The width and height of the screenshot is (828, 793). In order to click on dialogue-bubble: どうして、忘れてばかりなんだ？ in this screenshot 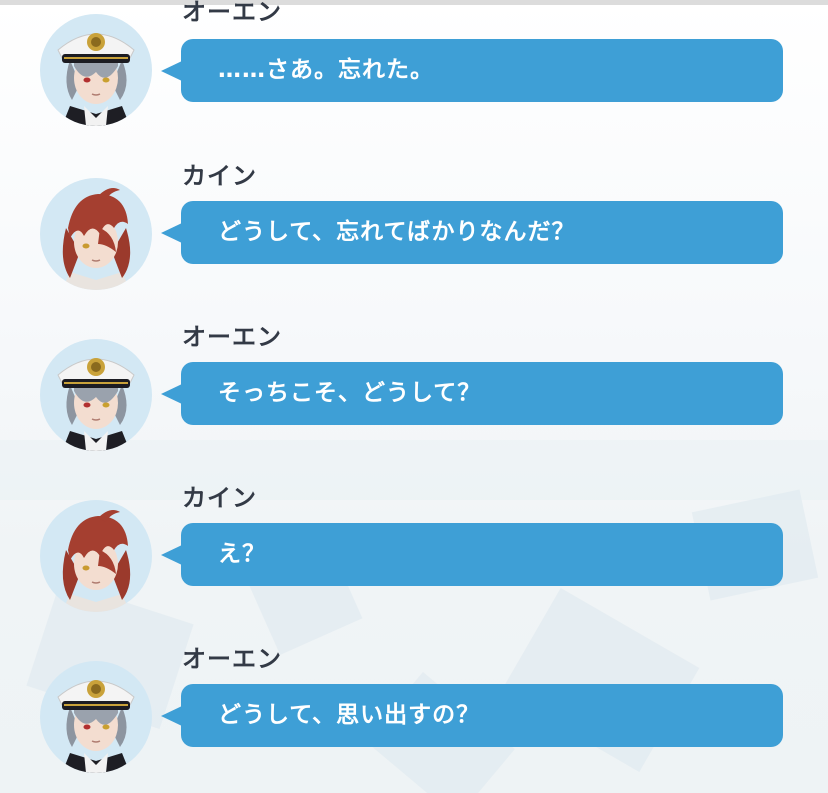, I will do `click(472, 232)`.